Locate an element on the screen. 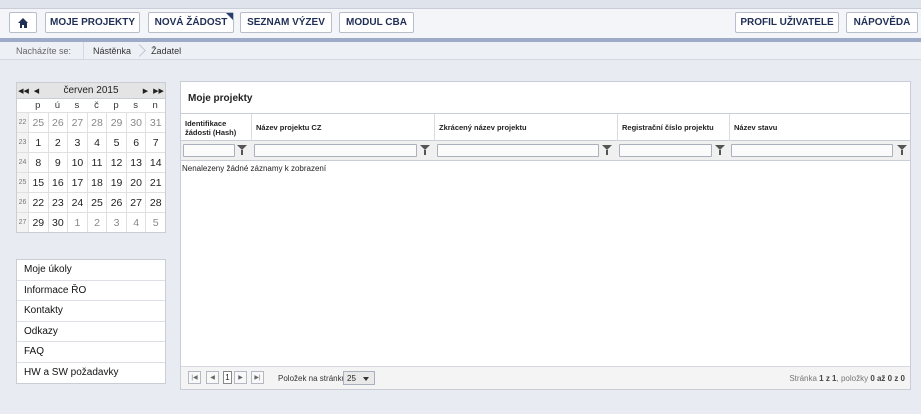  side-menu-item-faq: FAQ is located at coordinates (91, 352).